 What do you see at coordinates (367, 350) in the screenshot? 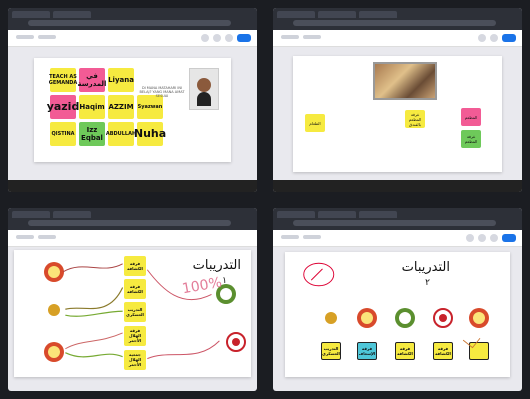
I see `sticky-note: فرقة الإسعاف` at bounding box center [367, 350].